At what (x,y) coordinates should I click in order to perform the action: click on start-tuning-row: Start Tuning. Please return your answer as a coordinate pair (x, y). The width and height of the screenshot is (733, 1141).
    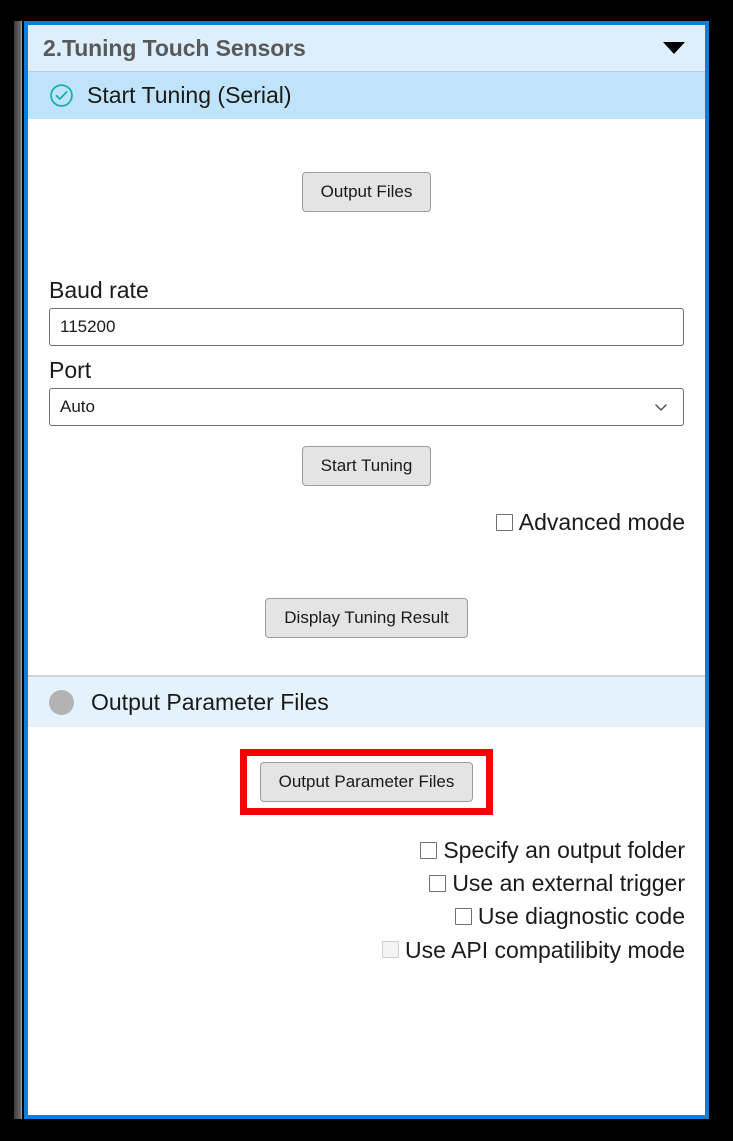
    Looking at the image, I should click on (366, 466).